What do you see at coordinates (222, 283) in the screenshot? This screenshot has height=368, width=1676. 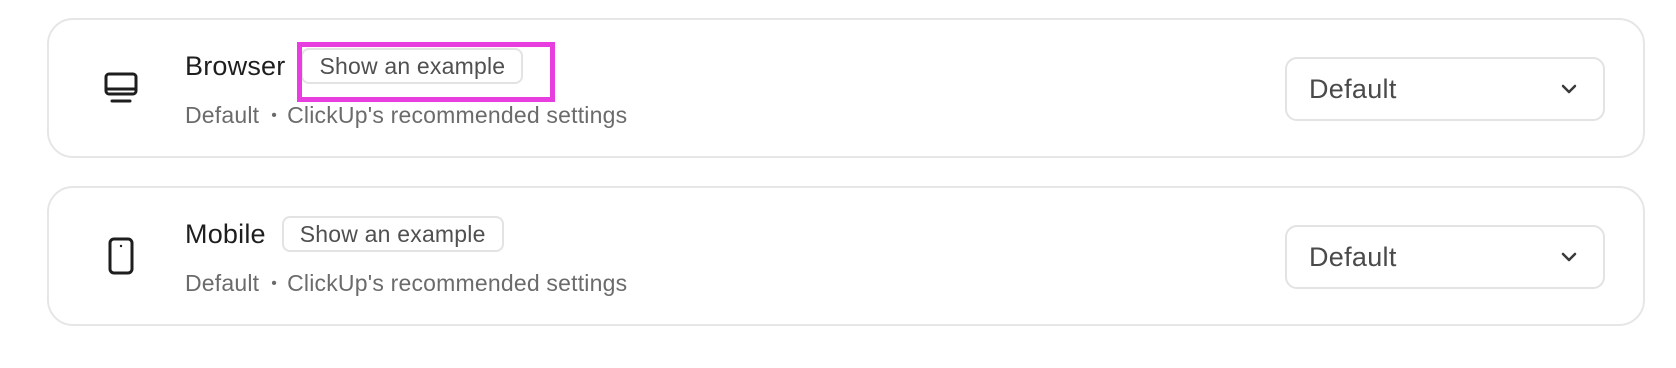 I see `mobile-status-label: Default` at bounding box center [222, 283].